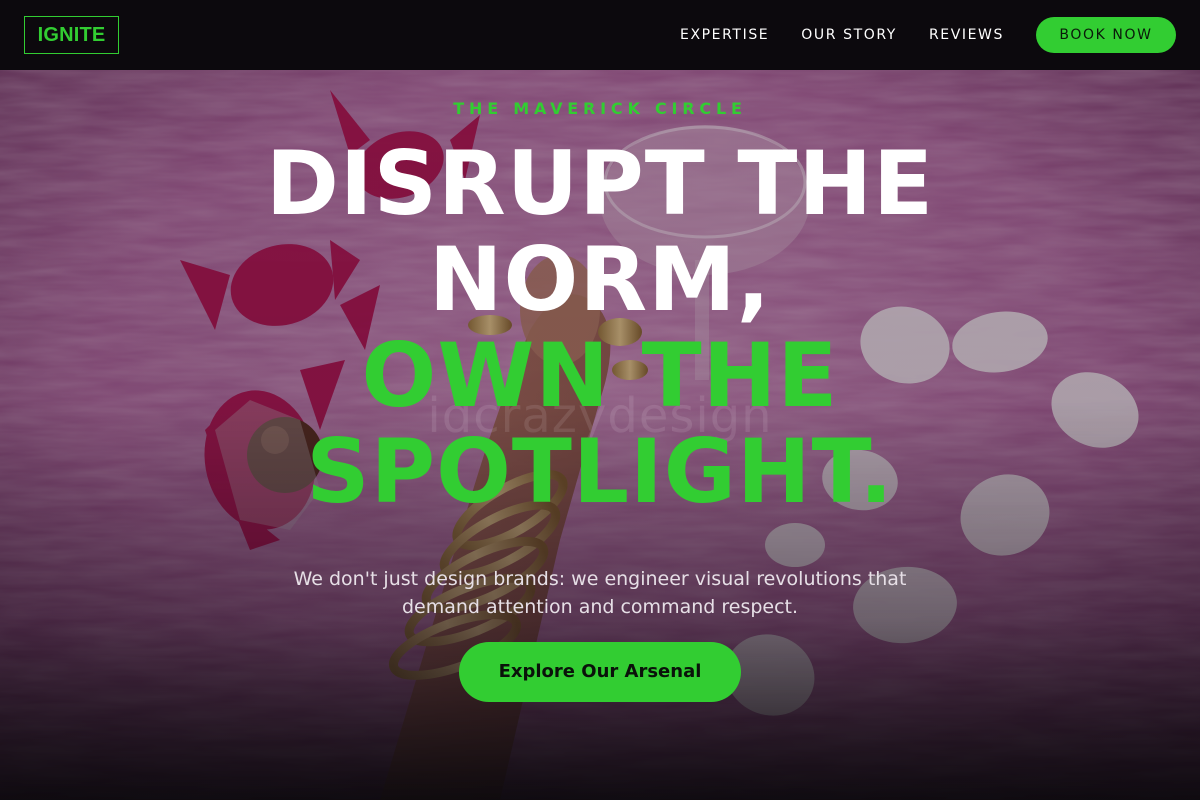  Describe the element at coordinates (849, 35) in the screenshot. I see `nav-link-our-story: OUR STORY` at that location.